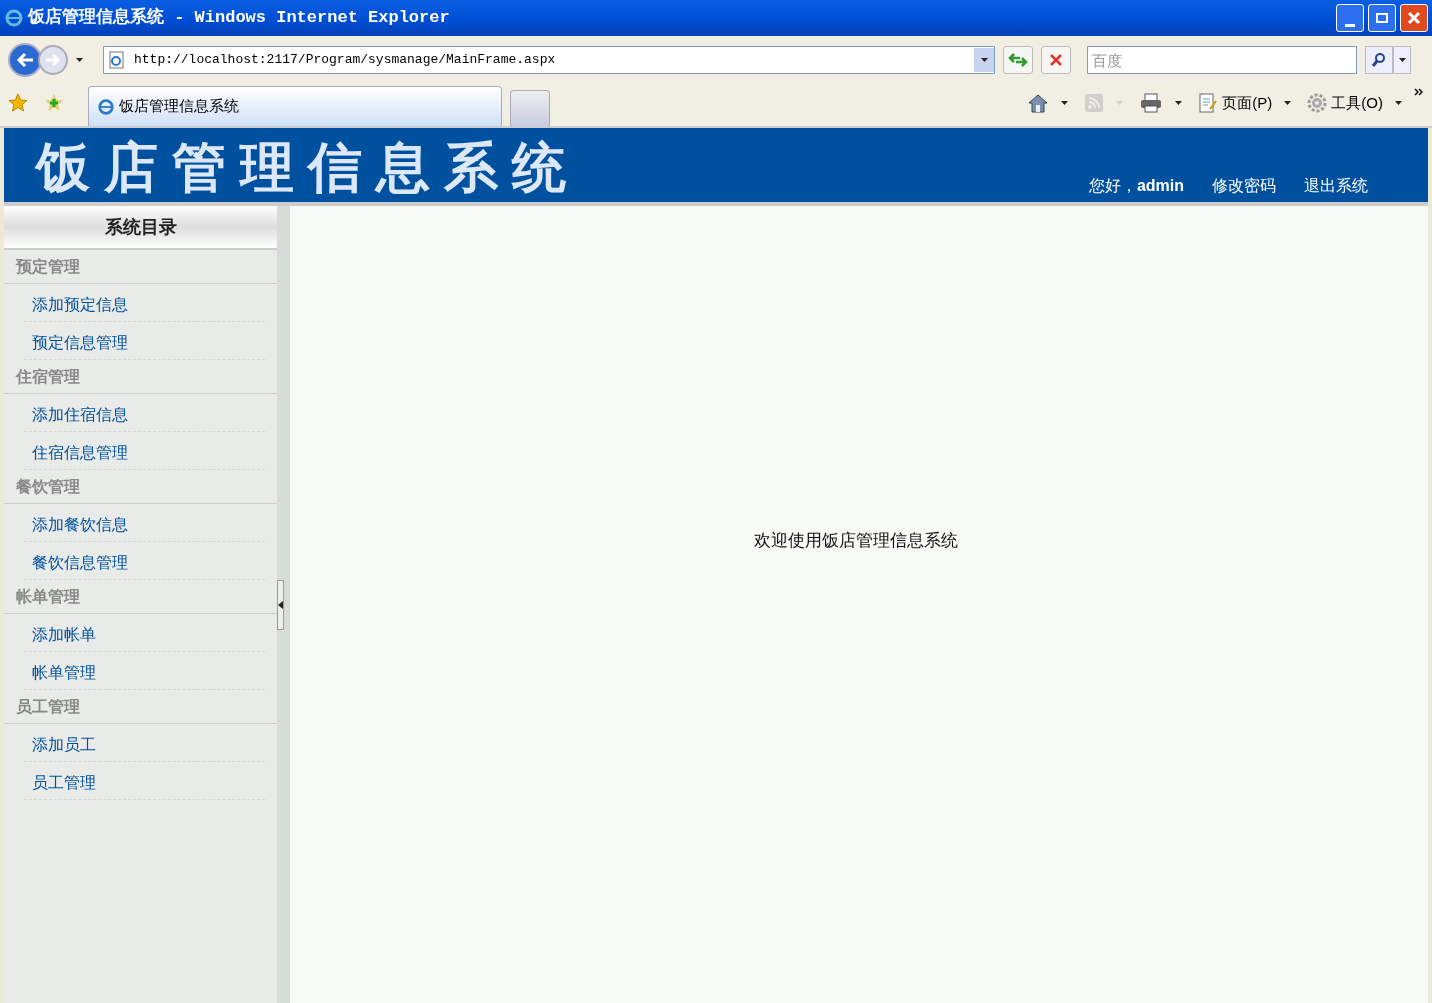 This screenshot has height=1003, width=1432. Describe the element at coordinates (64, 745) in the screenshot. I see `menu-link: 添加员工` at that location.